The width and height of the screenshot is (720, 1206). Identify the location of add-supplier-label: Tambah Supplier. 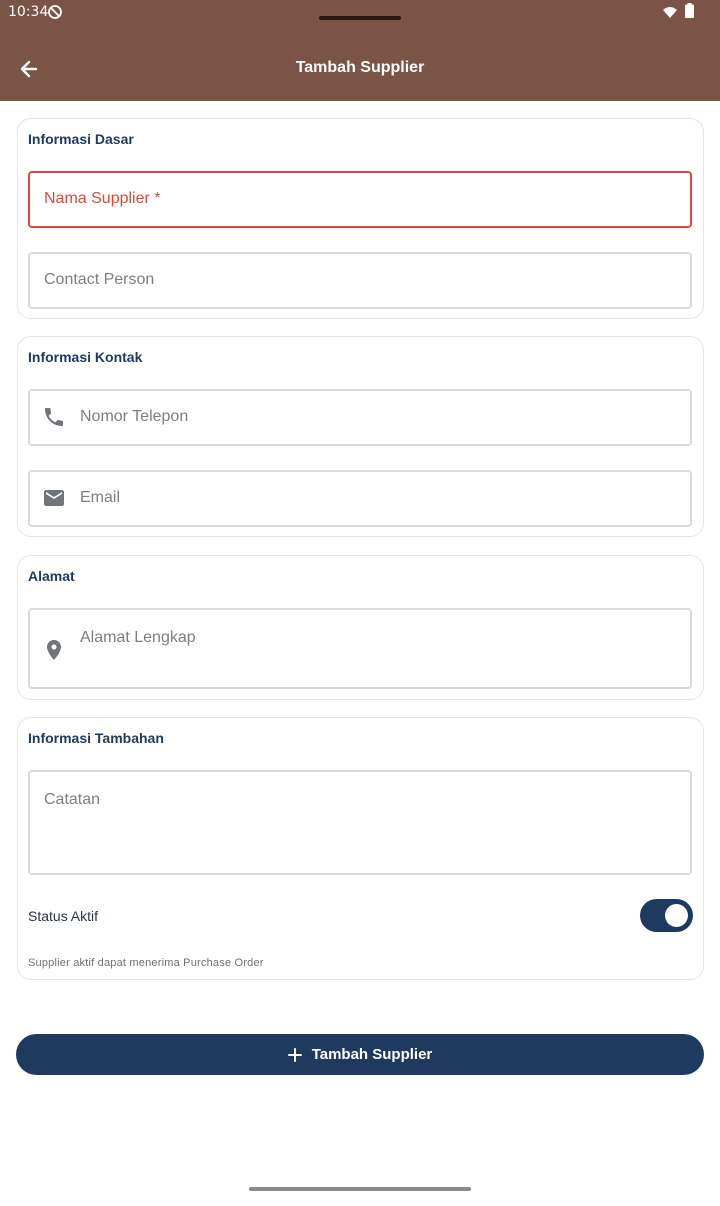
(372, 1054).